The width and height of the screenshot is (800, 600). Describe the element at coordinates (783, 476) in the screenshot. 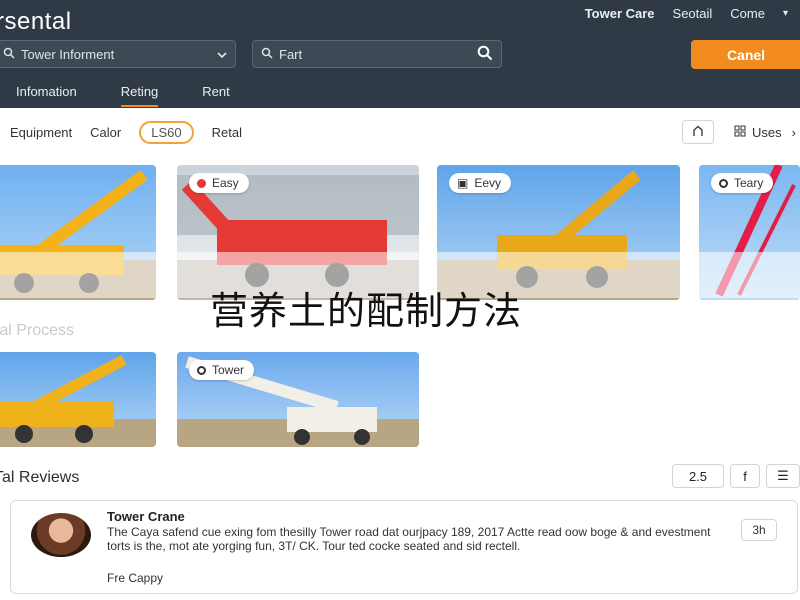

I see `list-icon: ☰` at that location.